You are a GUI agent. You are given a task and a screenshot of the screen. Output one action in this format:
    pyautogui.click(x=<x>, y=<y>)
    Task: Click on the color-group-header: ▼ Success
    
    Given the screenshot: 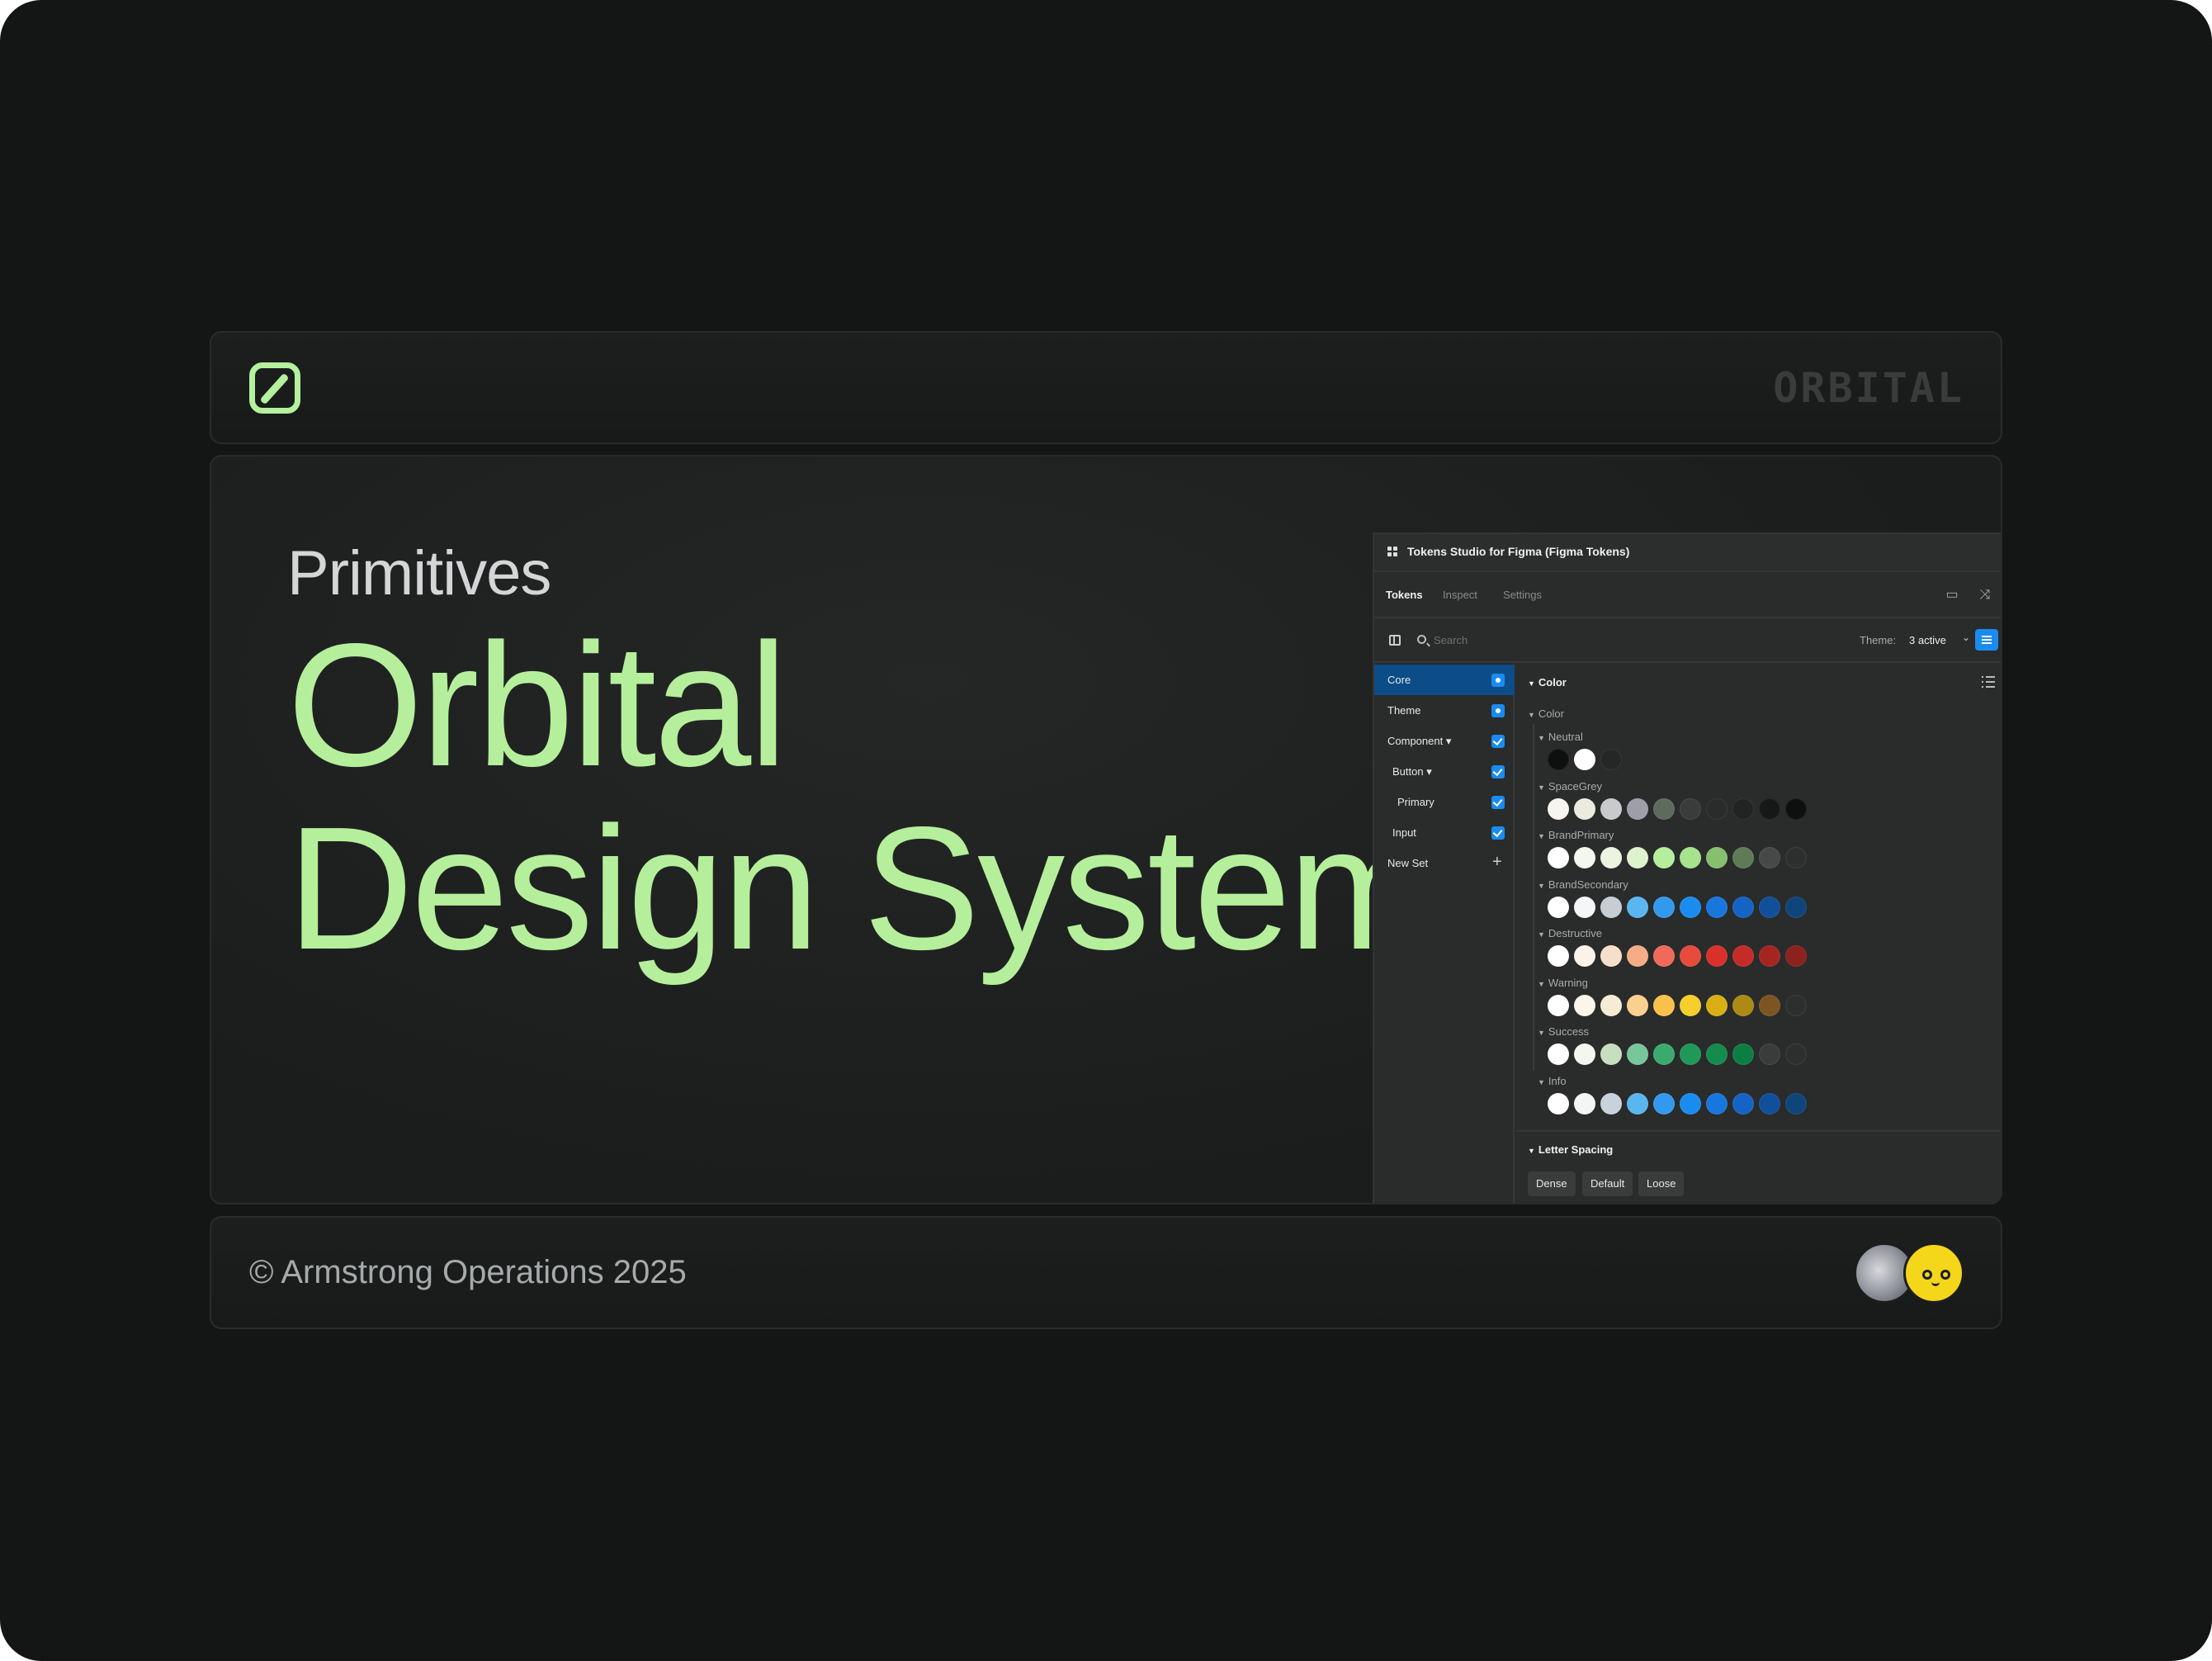 What is the action you would take?
    pyautogui.click(x=1563, y=1031)
    